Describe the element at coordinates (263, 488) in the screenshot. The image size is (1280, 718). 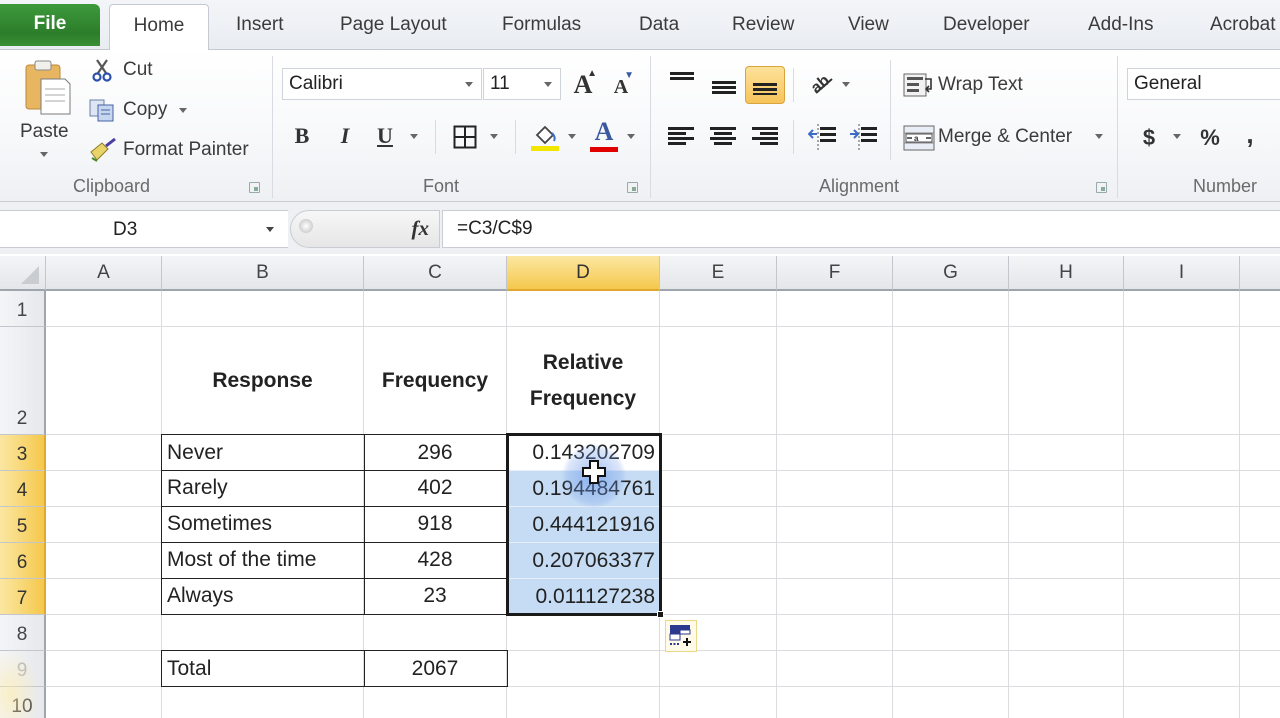
I see `cell-b4: Rarely` at that location.